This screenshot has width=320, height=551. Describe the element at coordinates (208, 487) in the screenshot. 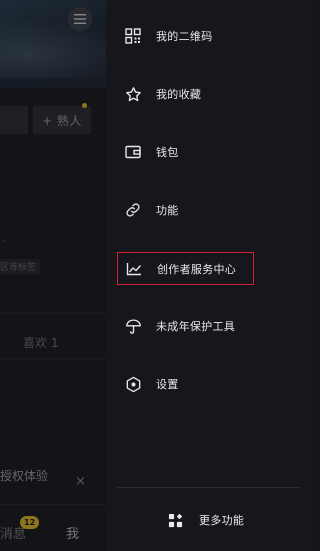

I see `drawer-divider` at that location.